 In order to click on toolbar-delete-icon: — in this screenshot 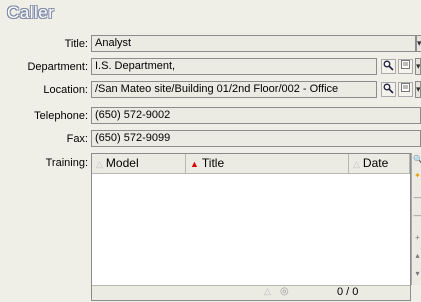, I will do `click(417, 198)`.